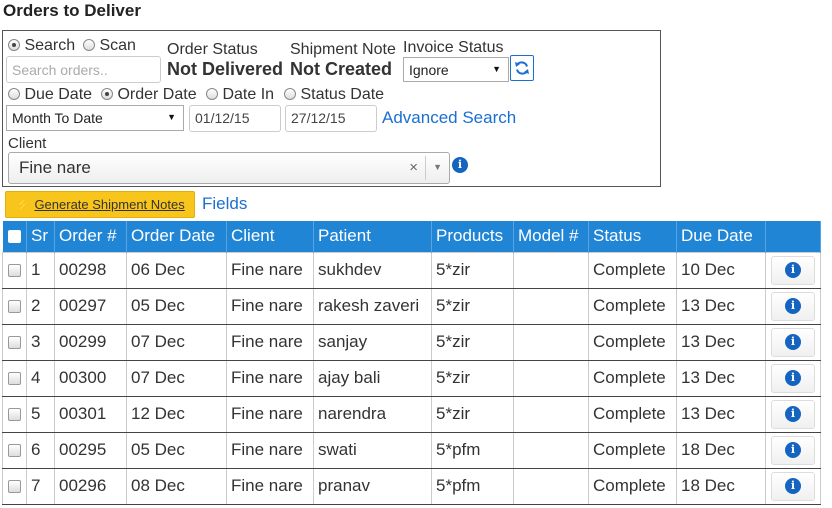 The width and height of the screenshot is (832, 508). What do you see at coordinates (83, 69) in the screenshot?
I see `search-input` at bounding box center [83, 69].